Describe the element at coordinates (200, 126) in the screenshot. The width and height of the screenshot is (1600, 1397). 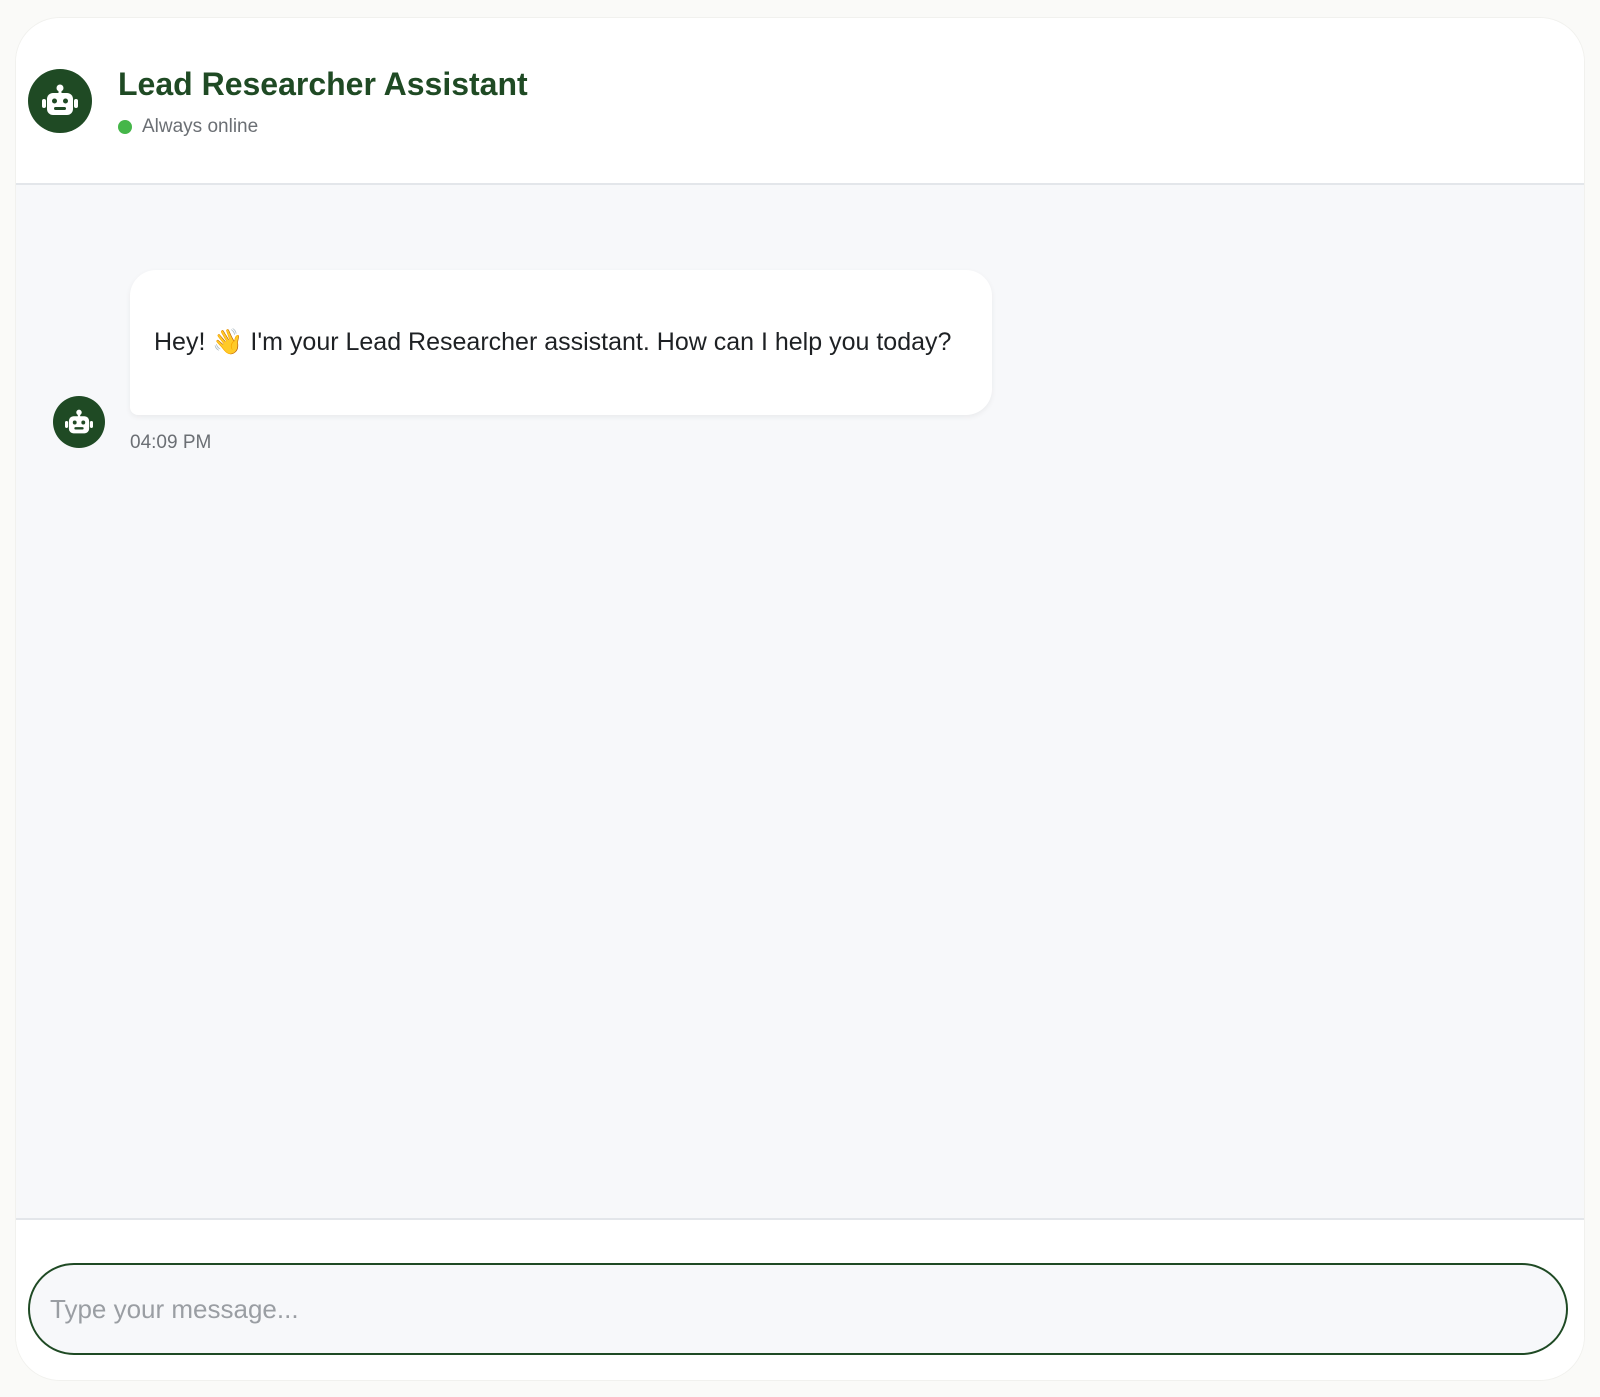
I see `status-text: Always online` at that location.